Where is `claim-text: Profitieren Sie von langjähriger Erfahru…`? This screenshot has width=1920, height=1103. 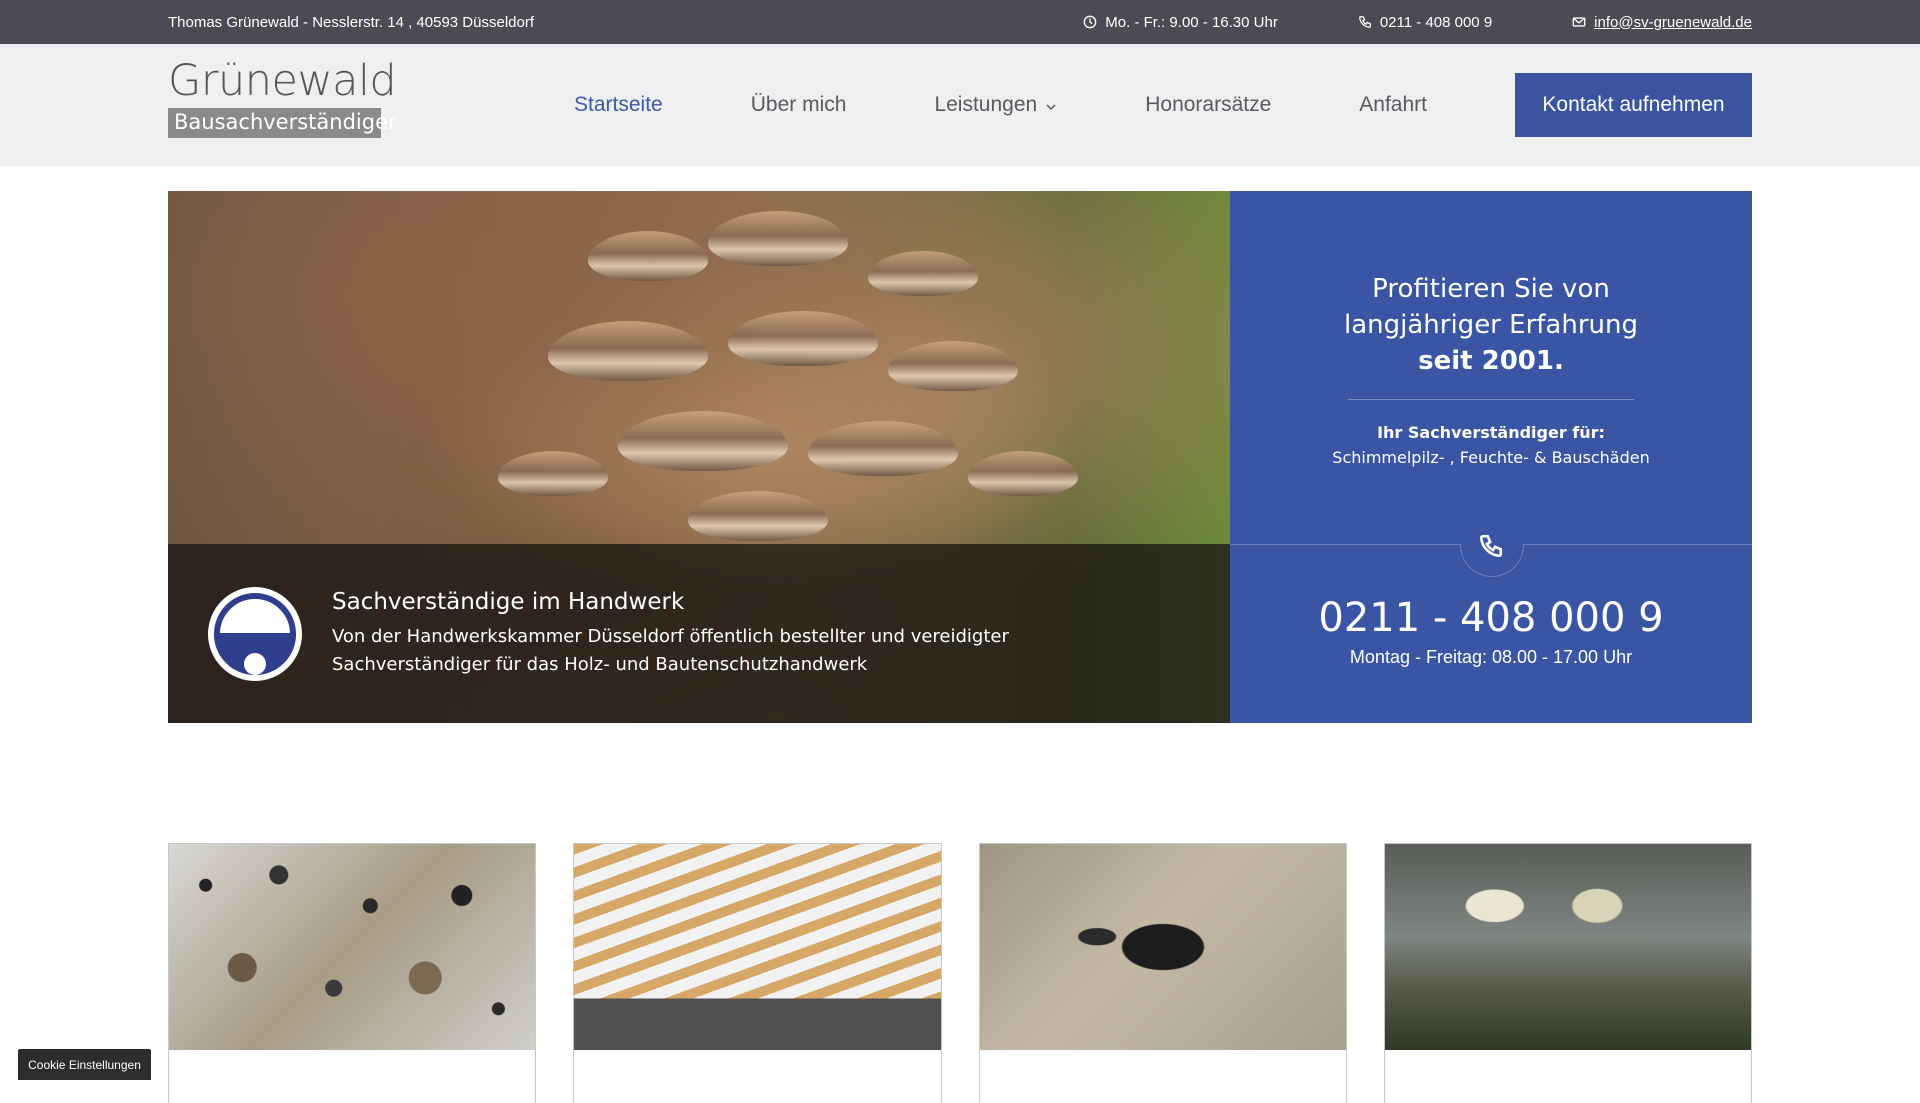
claim-text: Profitieren Sie von langjähriger Erfahru… is located at coordinates (1491, 325).